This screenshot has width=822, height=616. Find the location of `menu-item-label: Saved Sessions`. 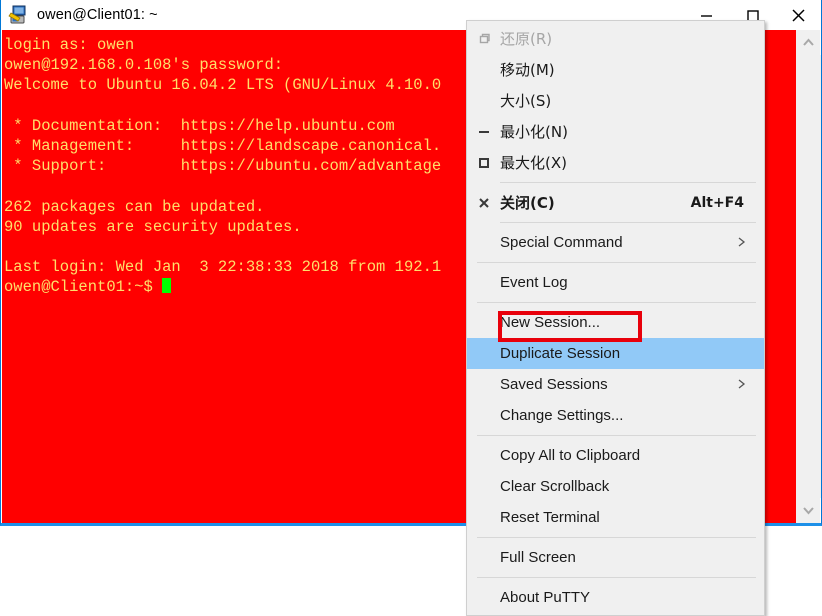

menu-item-label: Saved Sessions is located at coordinates (554, 384).